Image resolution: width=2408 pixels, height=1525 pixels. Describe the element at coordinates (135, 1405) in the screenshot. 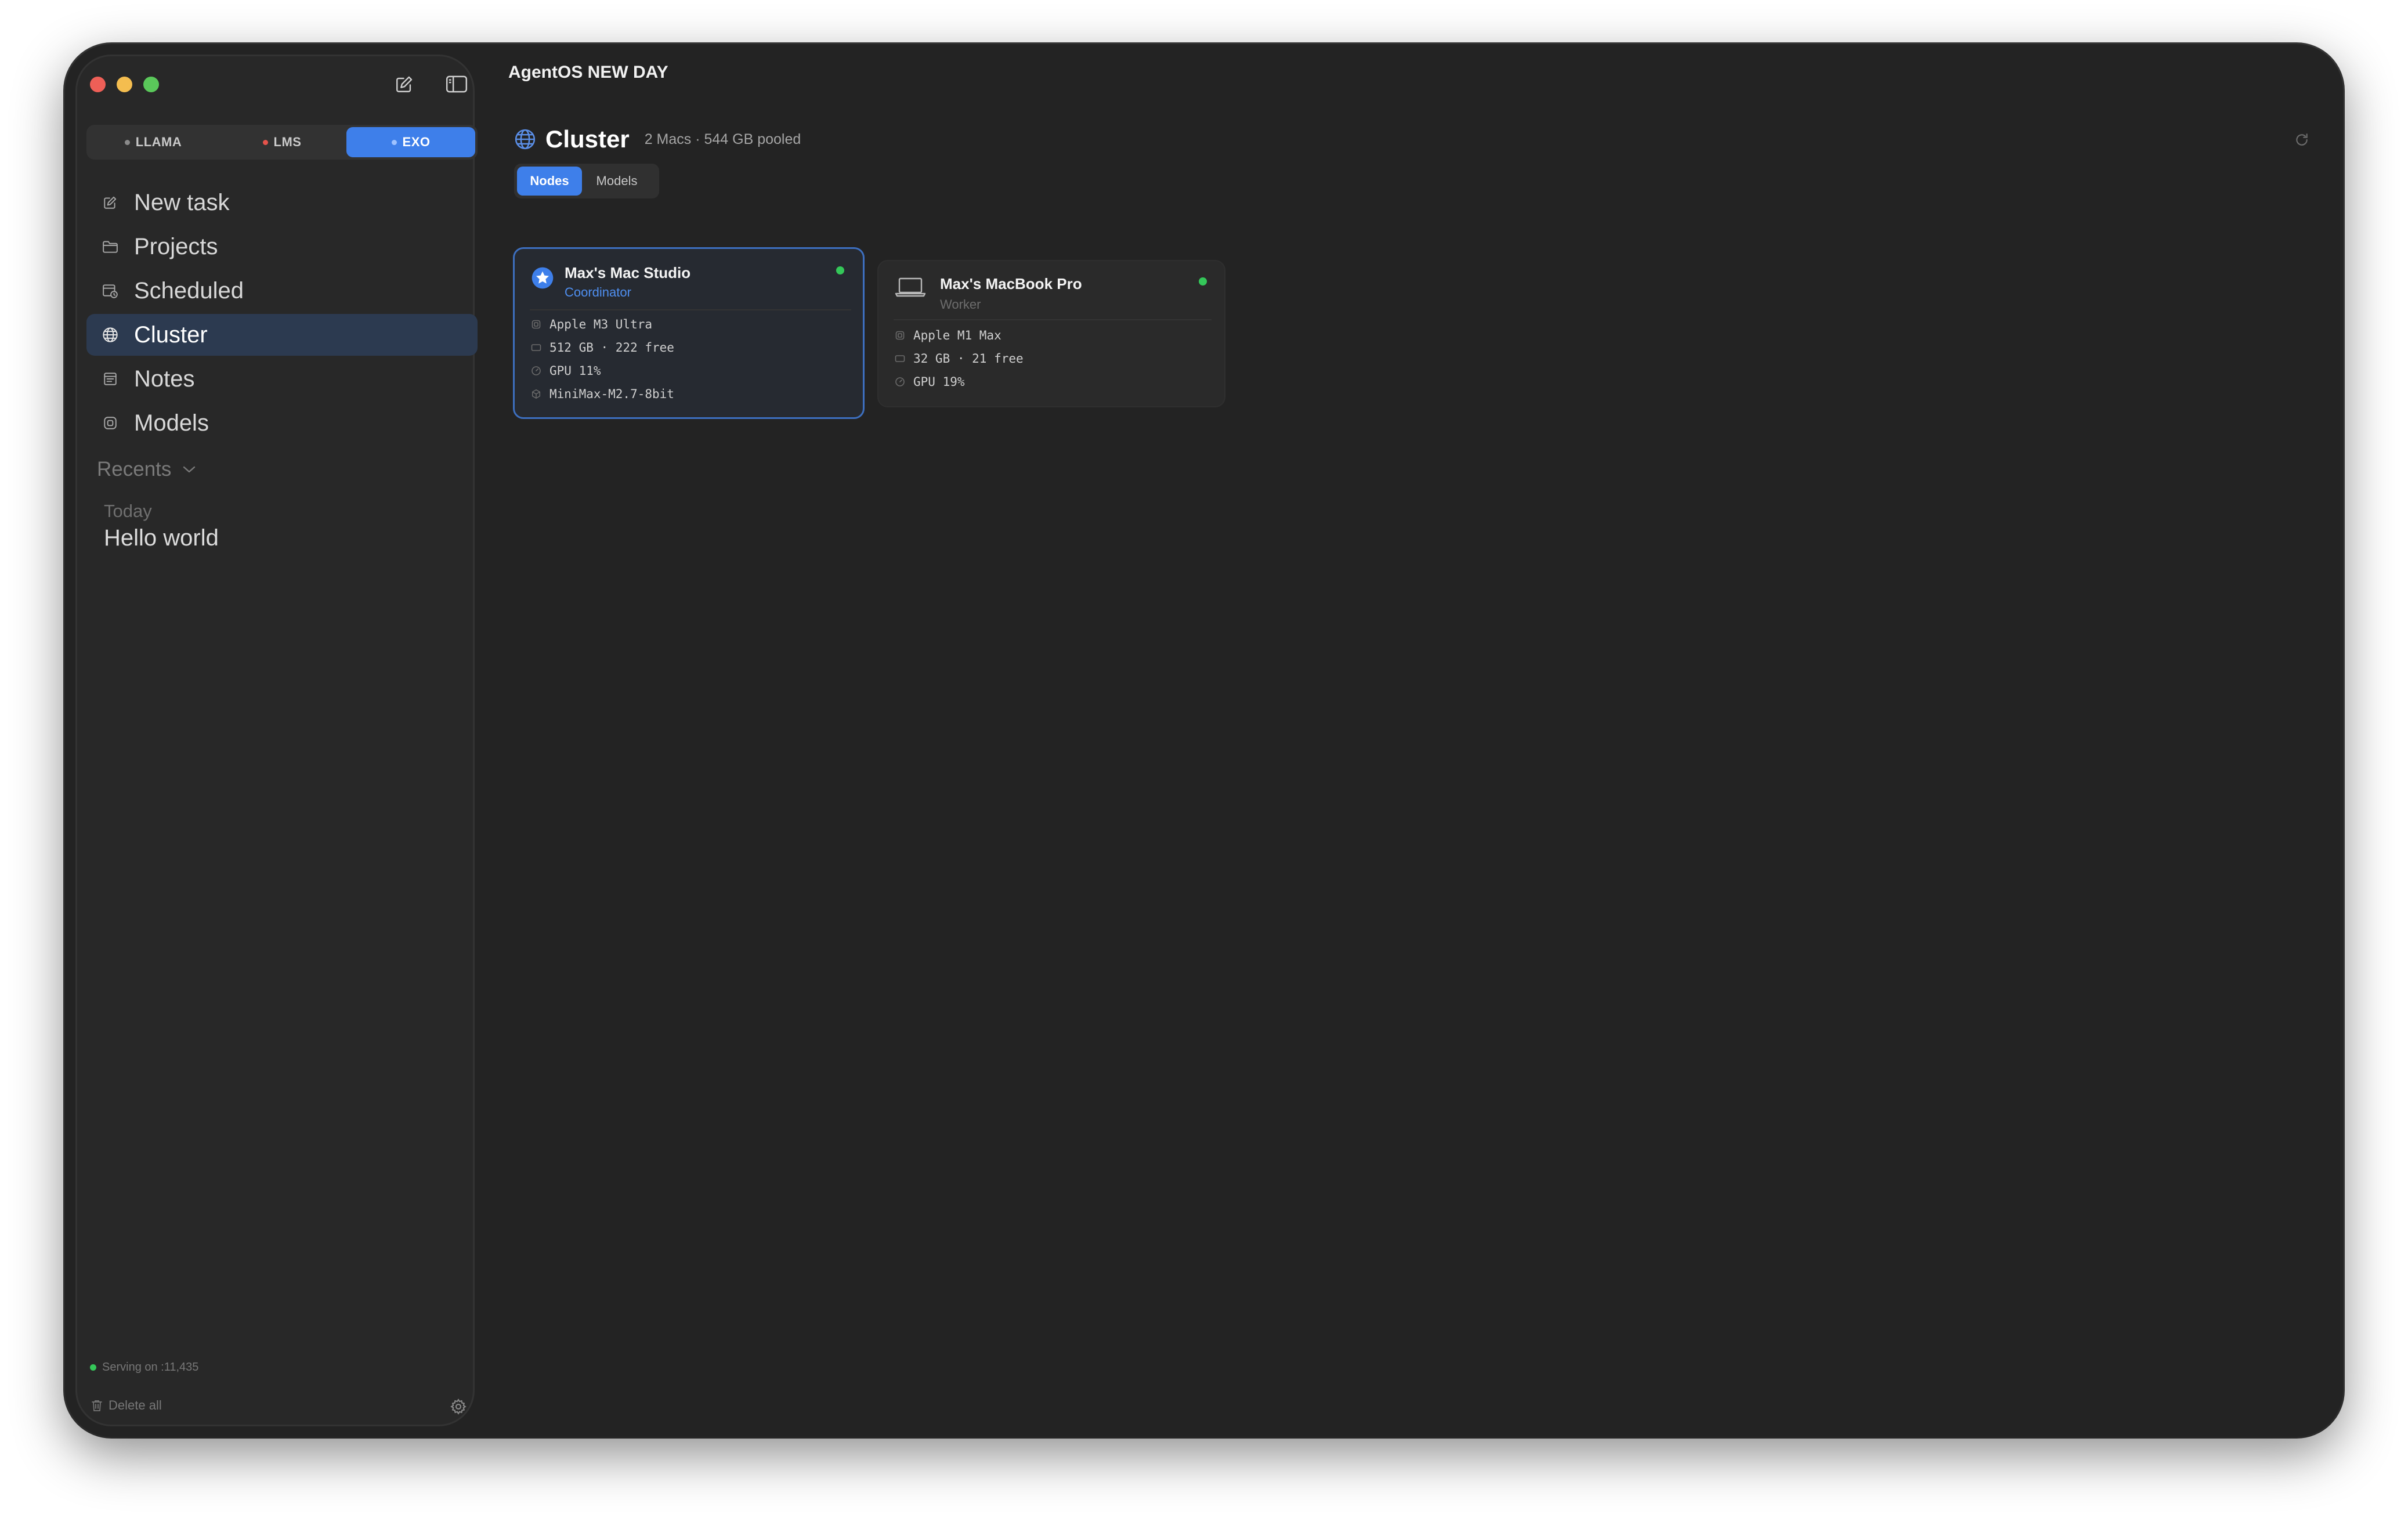

I see `delete-all-label: Delete all` at that location.